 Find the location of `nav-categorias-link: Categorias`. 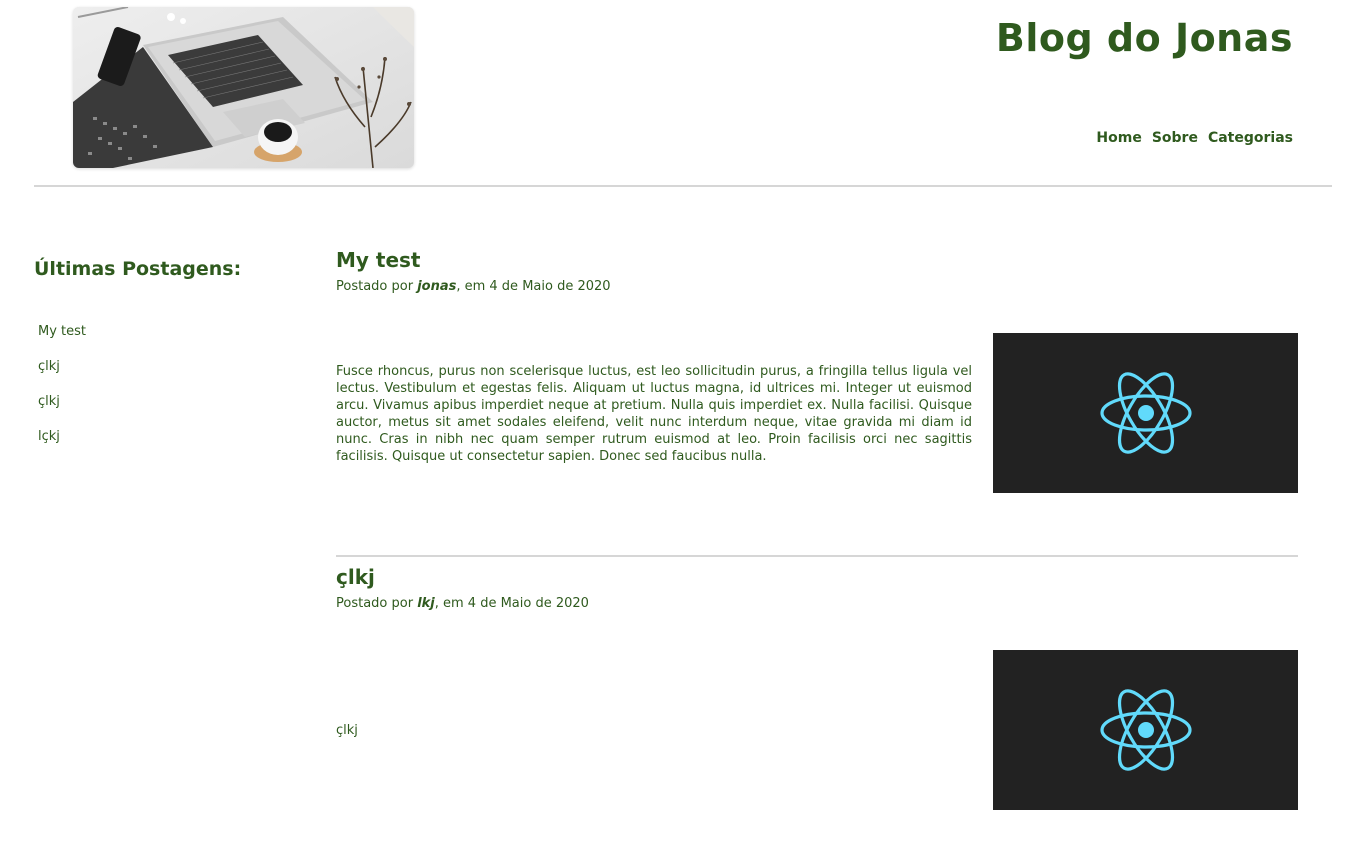

nav-categorias-link: Categorias is located at coordinates (1250, 138).